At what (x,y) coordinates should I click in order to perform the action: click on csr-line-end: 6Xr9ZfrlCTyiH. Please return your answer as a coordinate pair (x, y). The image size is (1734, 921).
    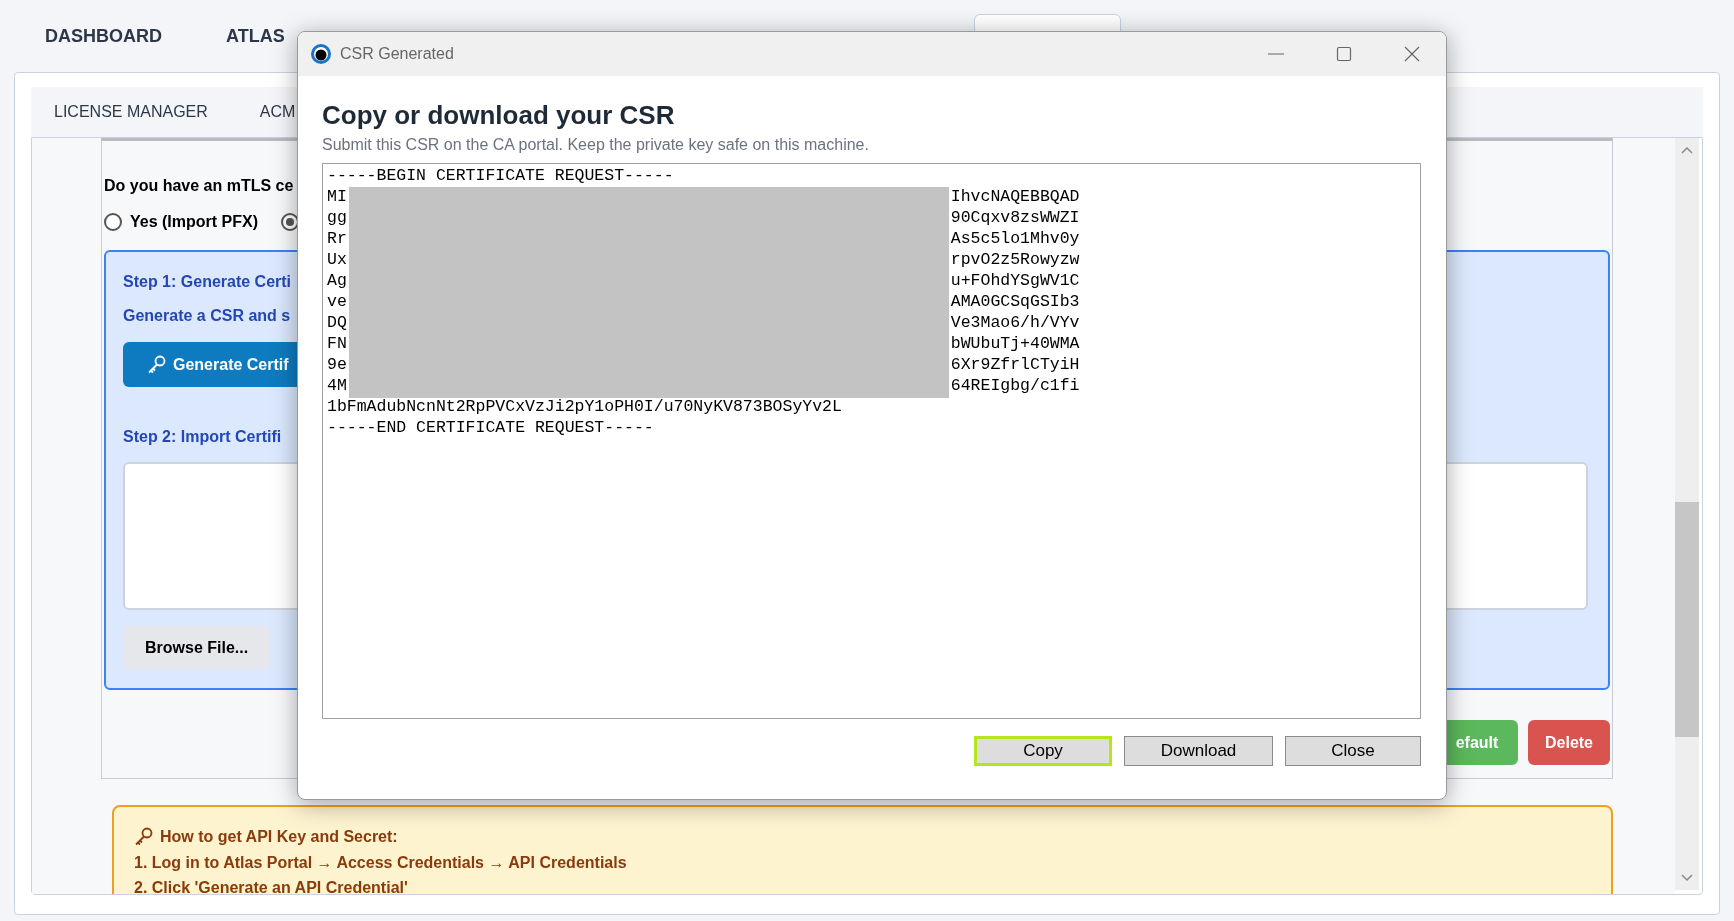
    Looking at the image, I should click on (1015, 364).